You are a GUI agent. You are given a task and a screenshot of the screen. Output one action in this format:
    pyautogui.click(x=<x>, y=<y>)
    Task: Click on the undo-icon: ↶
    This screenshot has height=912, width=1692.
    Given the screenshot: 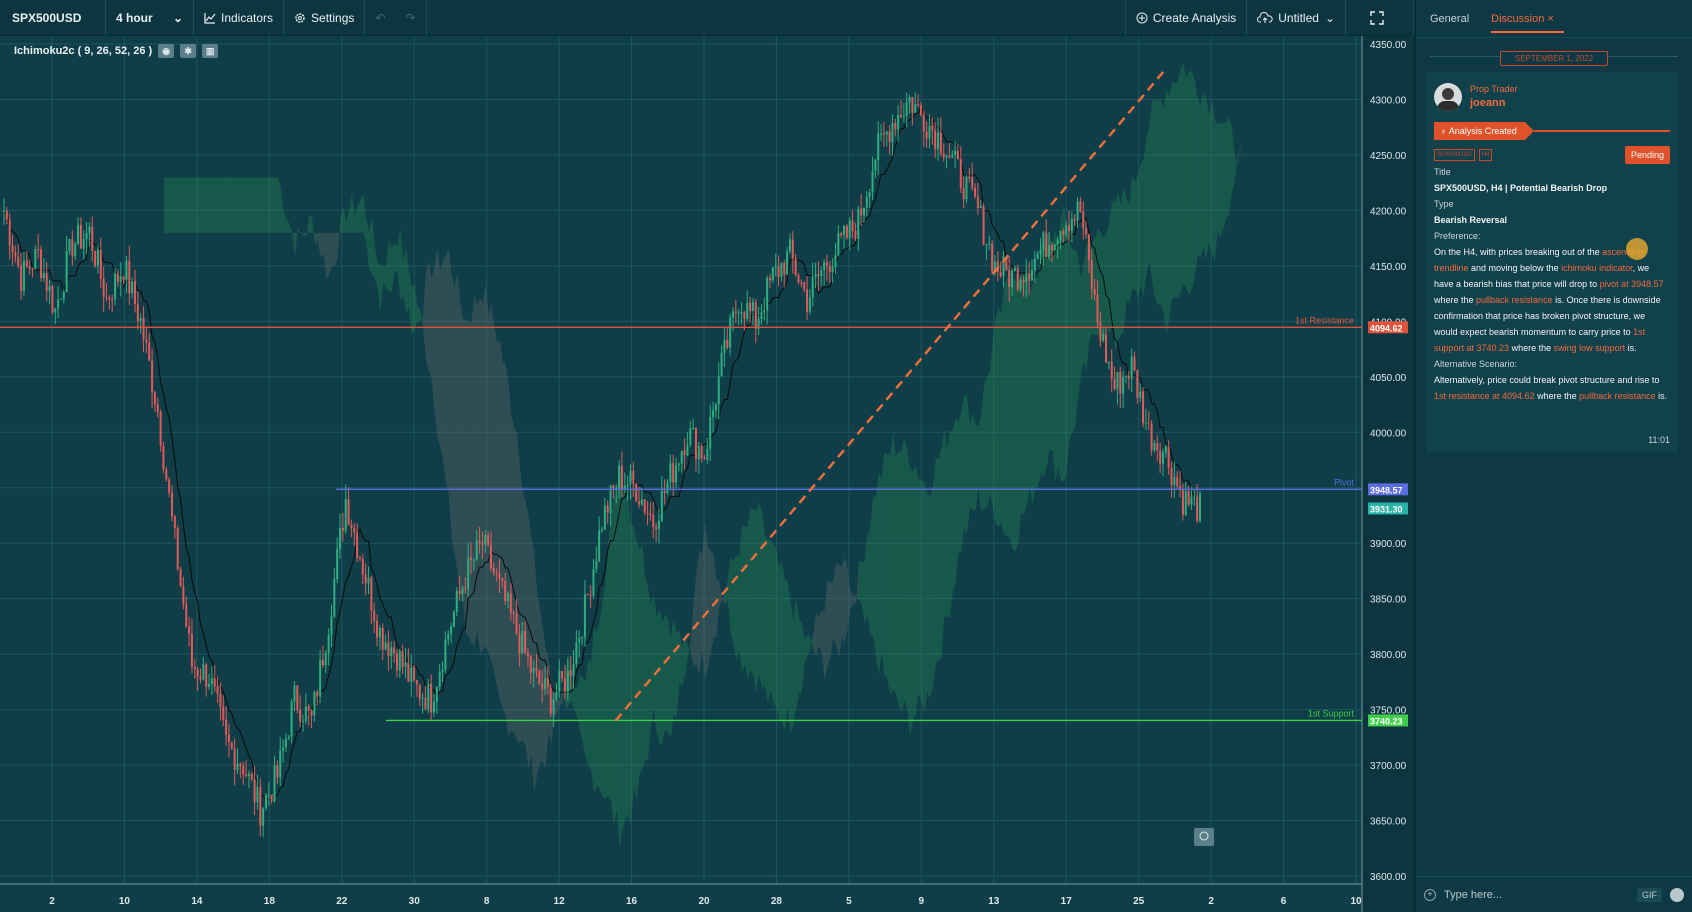 What is the action you would take?
    pyautogui.click(x=380, y=17)
    